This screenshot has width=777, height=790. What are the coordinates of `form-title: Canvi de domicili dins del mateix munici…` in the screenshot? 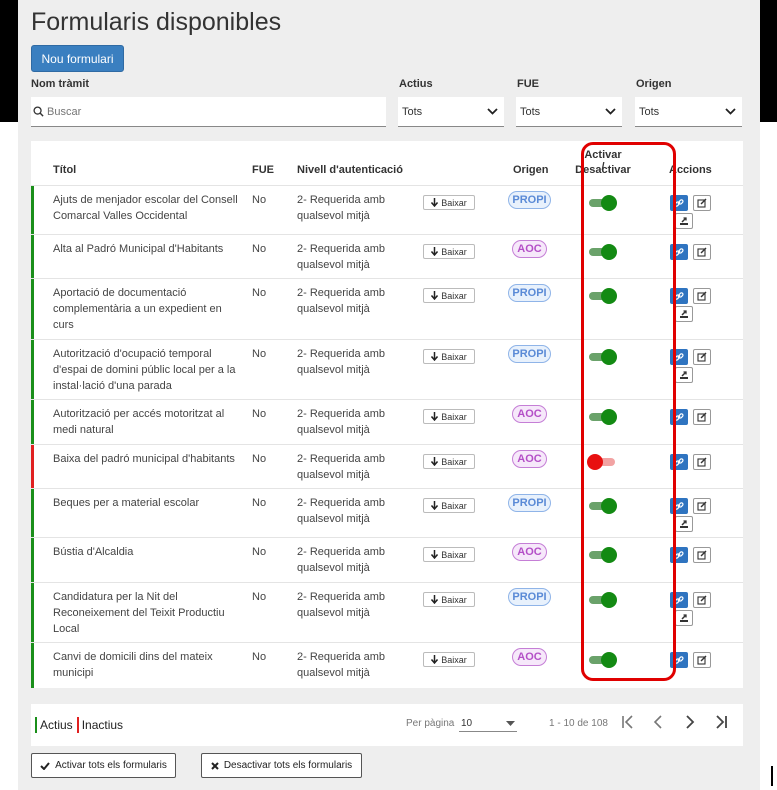 It's located at (133, 665).